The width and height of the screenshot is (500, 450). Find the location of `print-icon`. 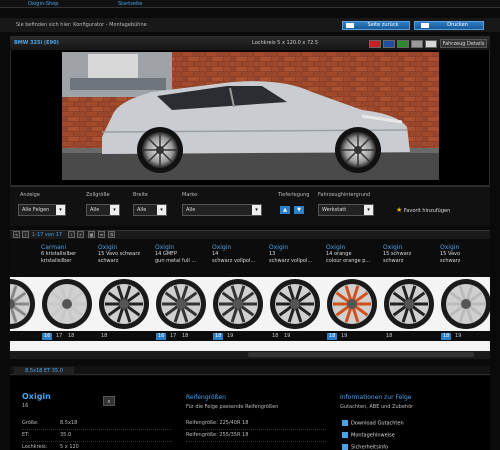

print-icon is located at coordinates (425, 25).